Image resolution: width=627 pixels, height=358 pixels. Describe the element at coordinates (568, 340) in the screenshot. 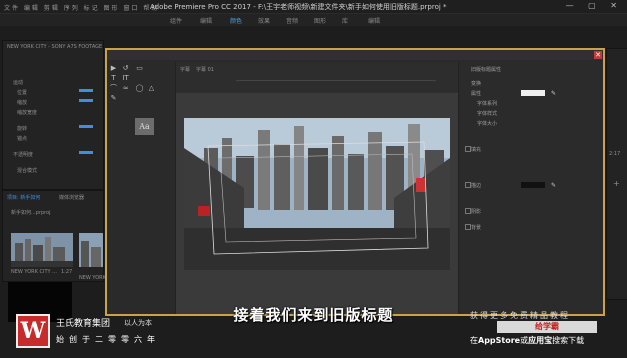

I see `promo-suffix: 搜索下载` at that location.